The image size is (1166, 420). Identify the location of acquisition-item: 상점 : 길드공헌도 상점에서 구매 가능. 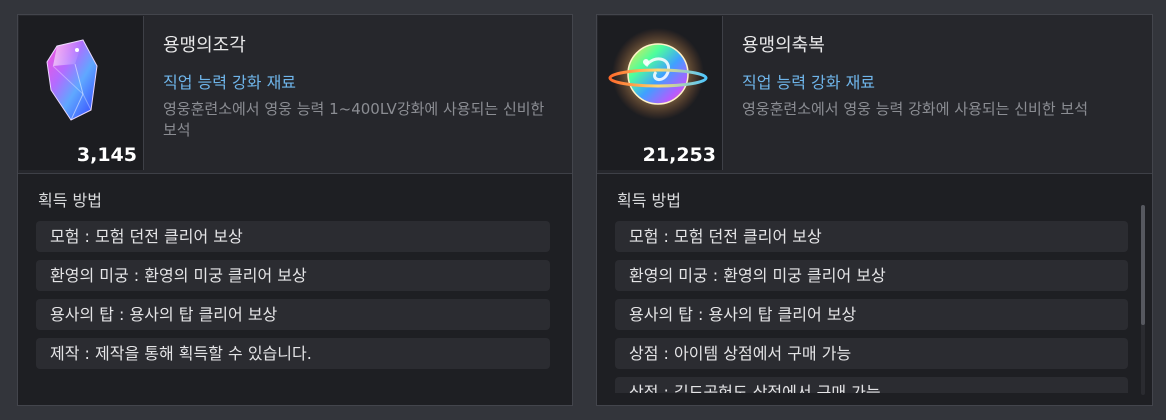
(871, 385).